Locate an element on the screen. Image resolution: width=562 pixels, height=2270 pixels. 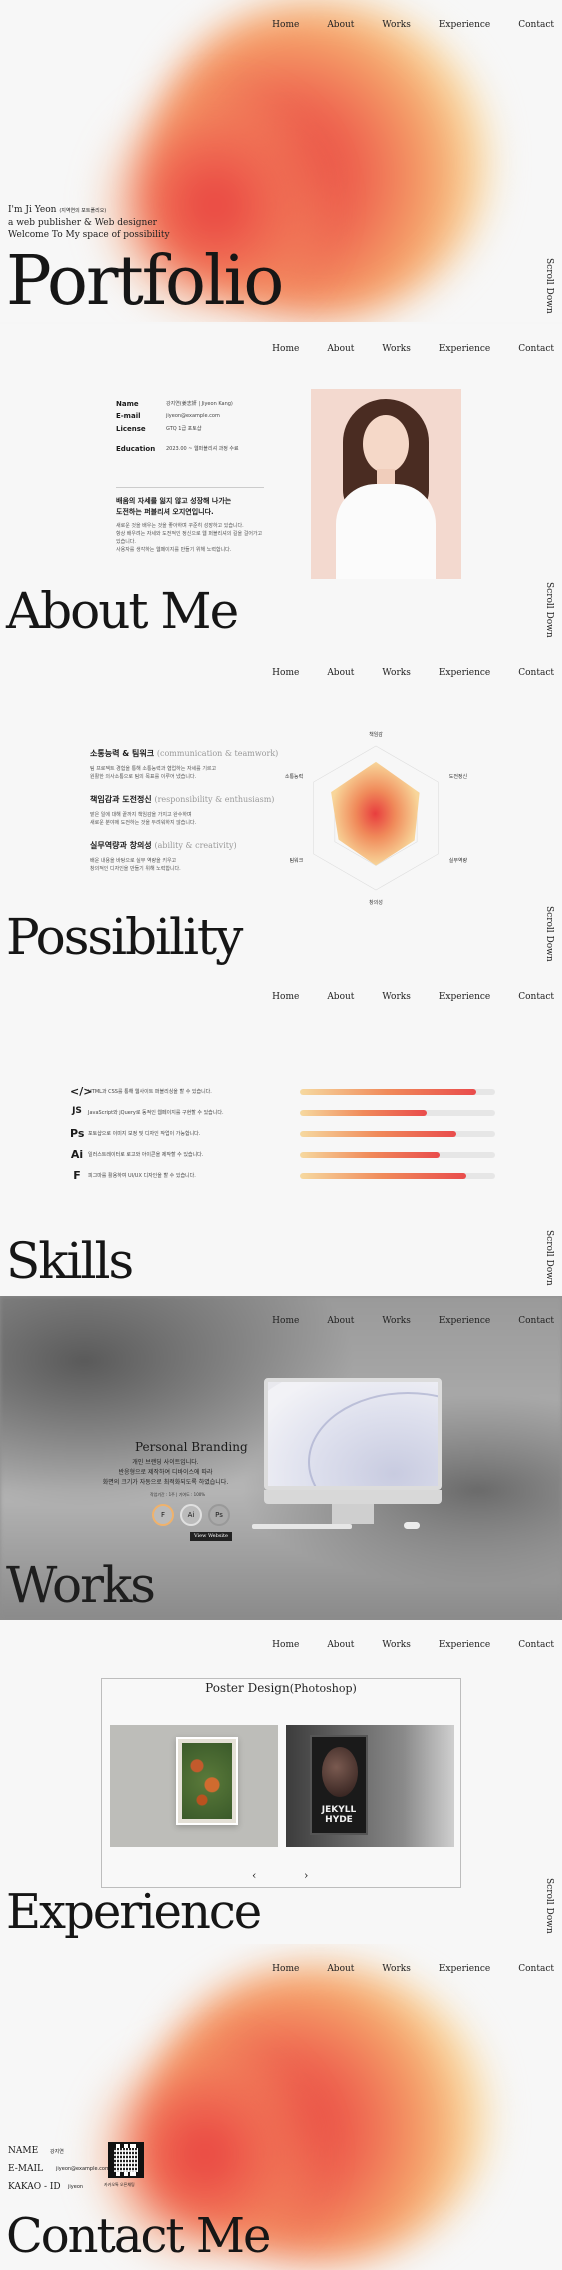
poster-image-2: JEKYLL HYDE is located at coordinates (370, 1786).